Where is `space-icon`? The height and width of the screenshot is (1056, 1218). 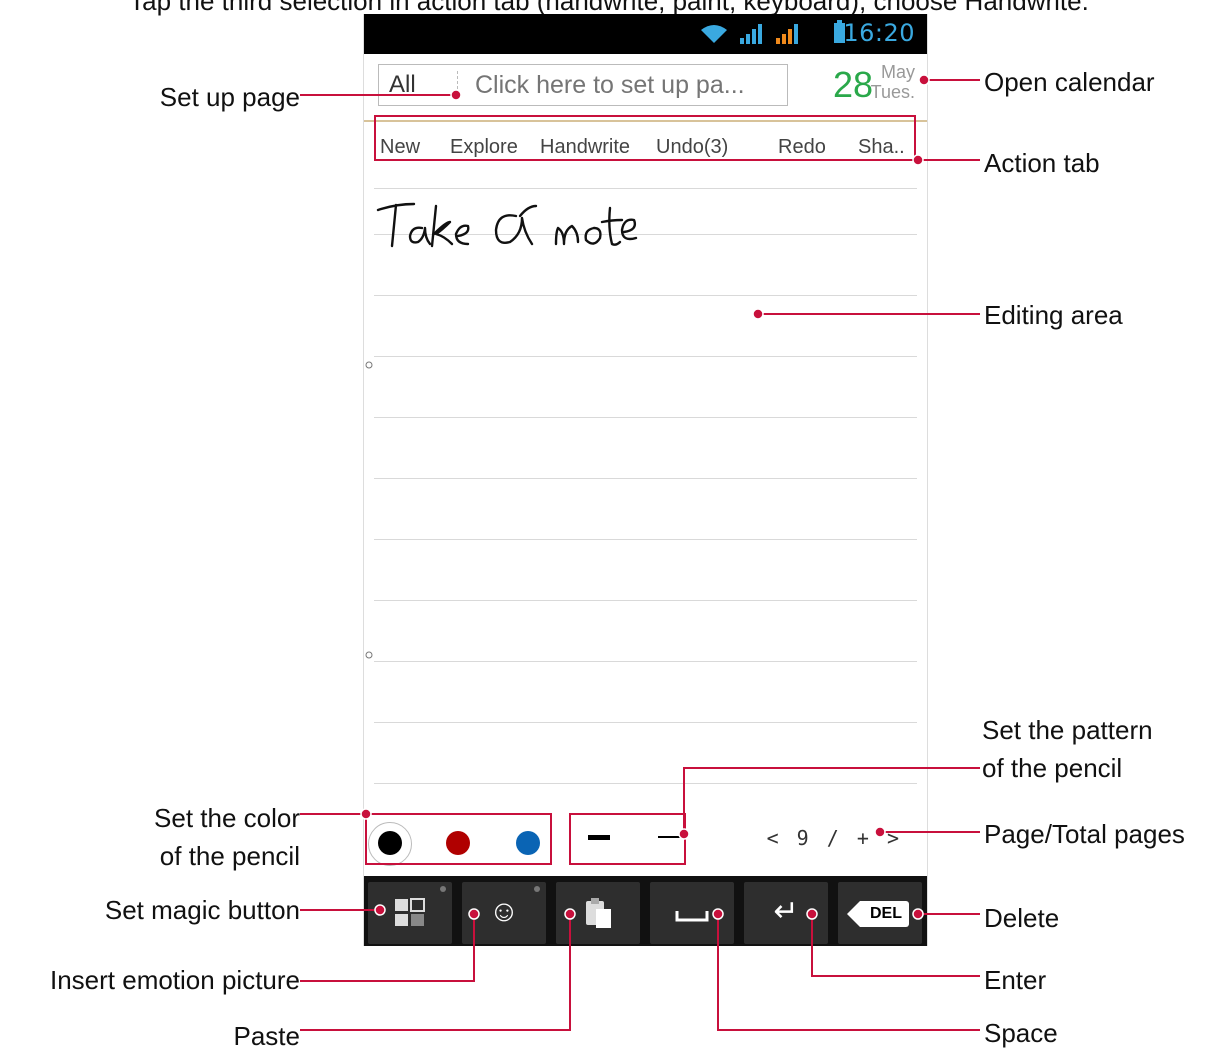 space-icon is located at coordinates (692, 916).